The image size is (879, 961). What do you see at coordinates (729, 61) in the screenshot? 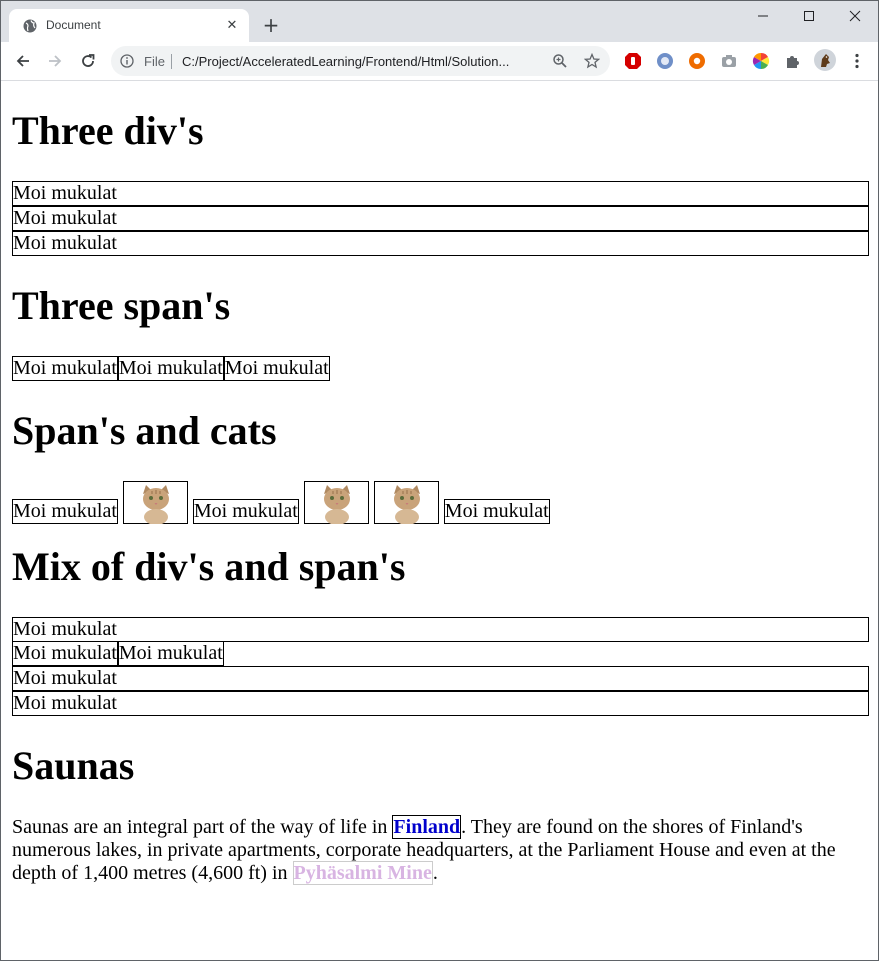
I see `camera-icon` at bounding box center [729, 61].